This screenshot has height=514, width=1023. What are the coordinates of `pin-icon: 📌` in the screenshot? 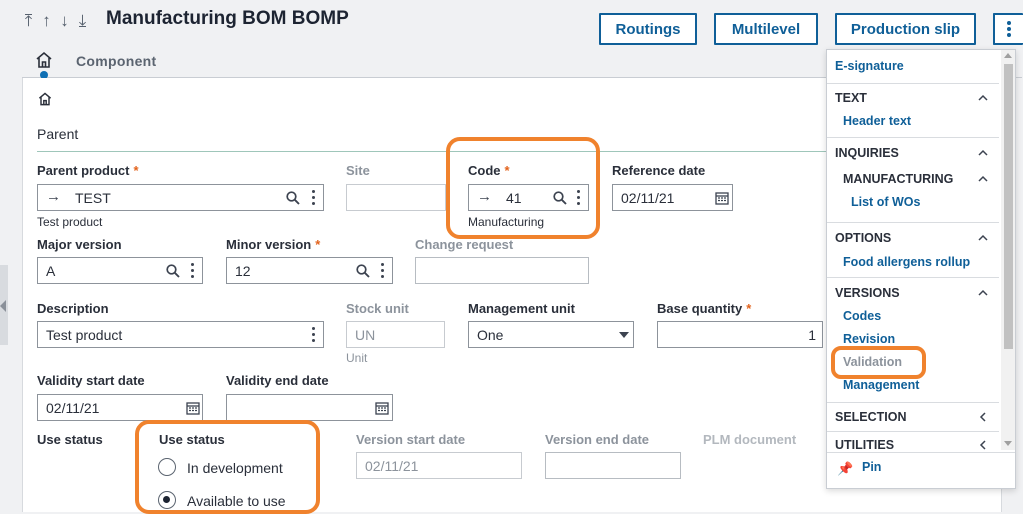 It's located at (845, 469).